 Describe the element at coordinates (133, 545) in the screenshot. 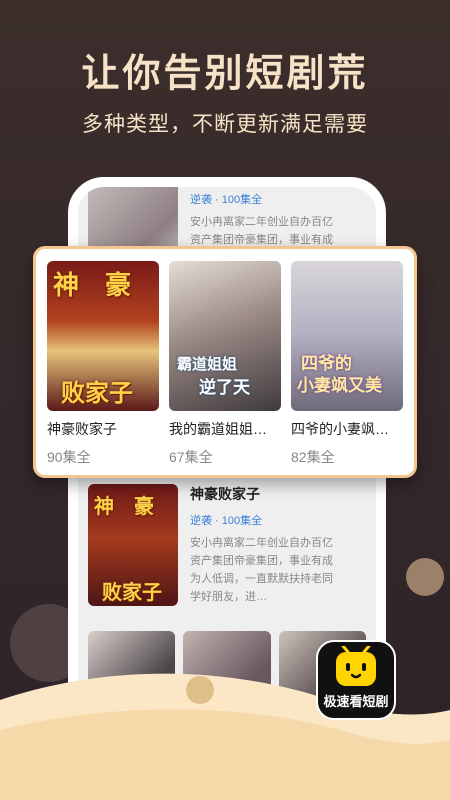

I see `drama-thumbnail: 神 豪 败家子` at that location.